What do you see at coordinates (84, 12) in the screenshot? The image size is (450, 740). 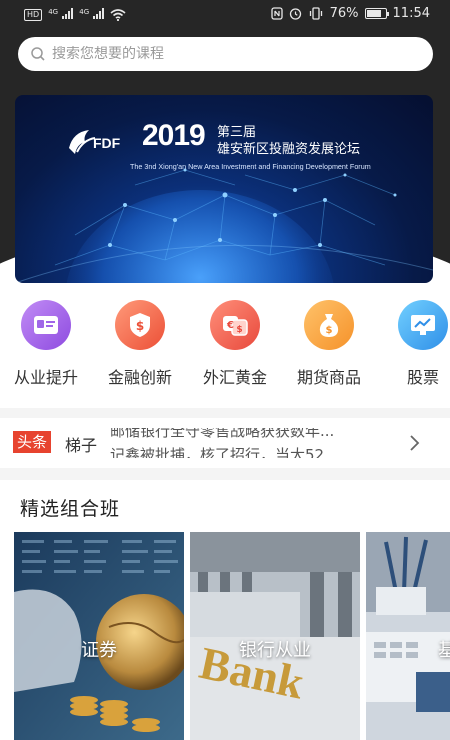 I see `network-label-b: 4G` at bounding box center [84, 12].